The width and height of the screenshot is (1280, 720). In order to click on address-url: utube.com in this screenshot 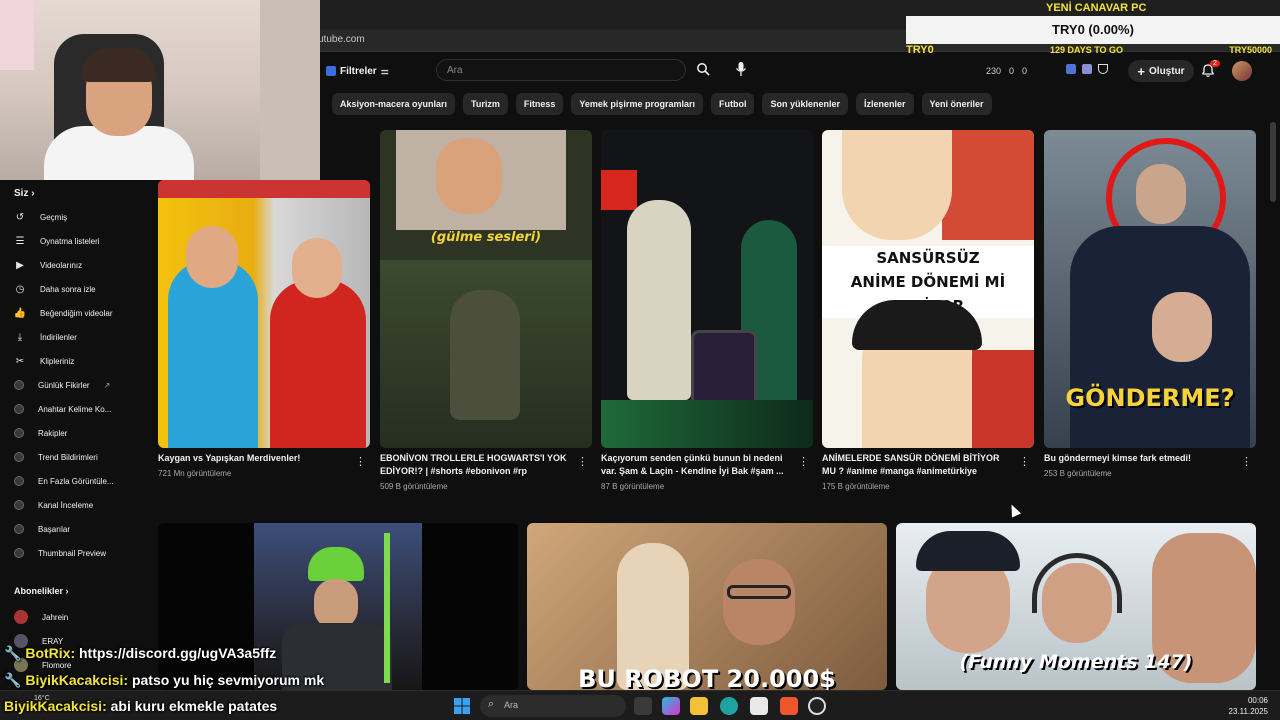, I will do `click(341, 39)`.